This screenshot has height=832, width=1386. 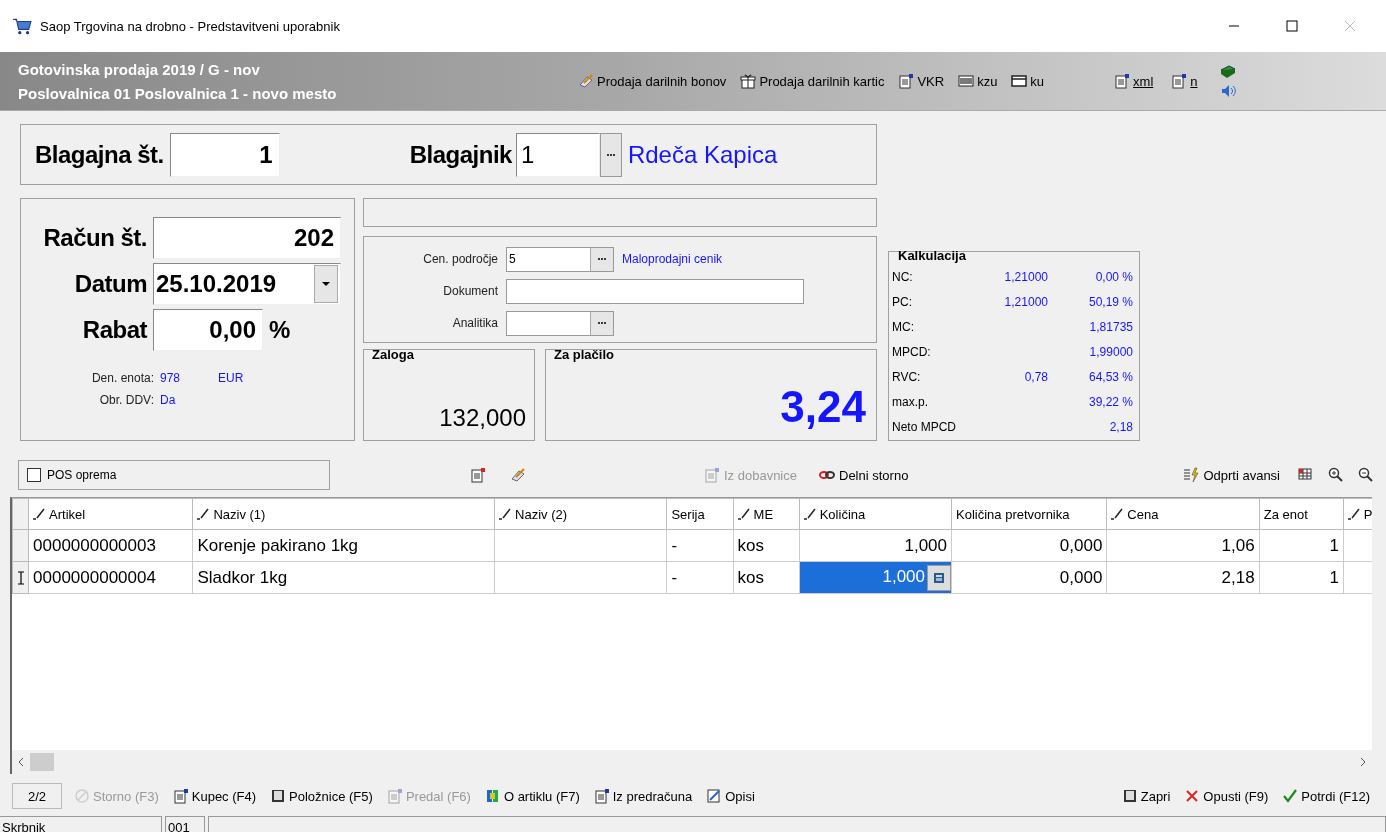 What do you see at coordinates (766, 577) in the screenshot?
I see `table-cell: kos` at bounding box center [766, 577].